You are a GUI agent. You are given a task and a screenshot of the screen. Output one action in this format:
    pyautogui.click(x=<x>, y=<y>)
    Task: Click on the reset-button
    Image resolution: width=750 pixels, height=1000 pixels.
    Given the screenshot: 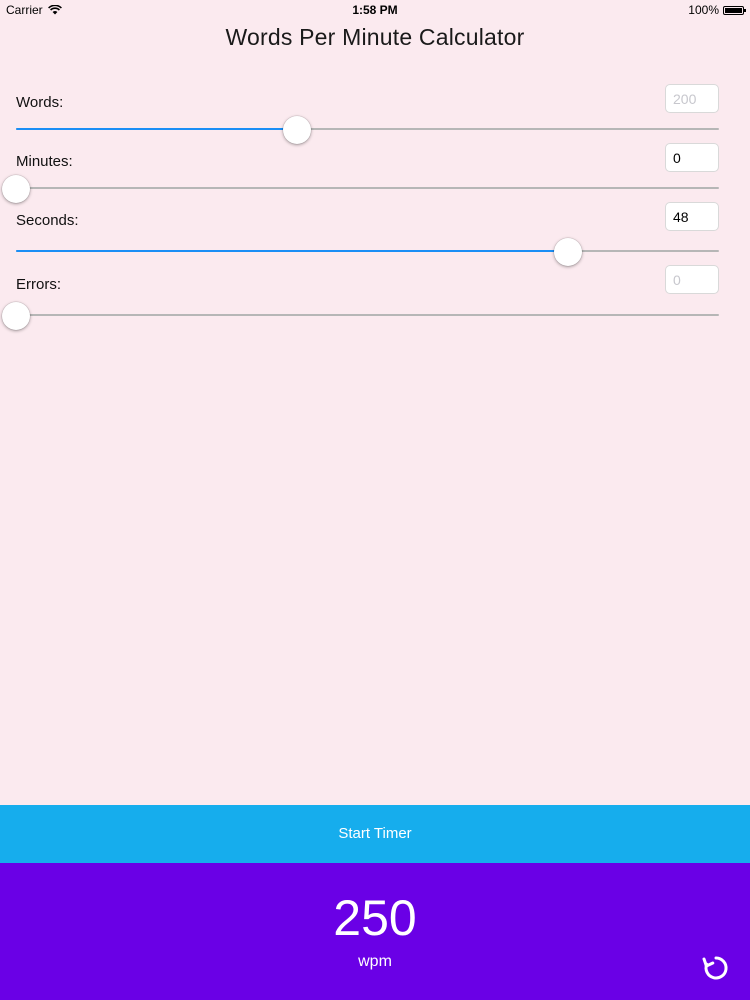 What is the action you would take?
    pyautogui.click(x=716, y=968)
    